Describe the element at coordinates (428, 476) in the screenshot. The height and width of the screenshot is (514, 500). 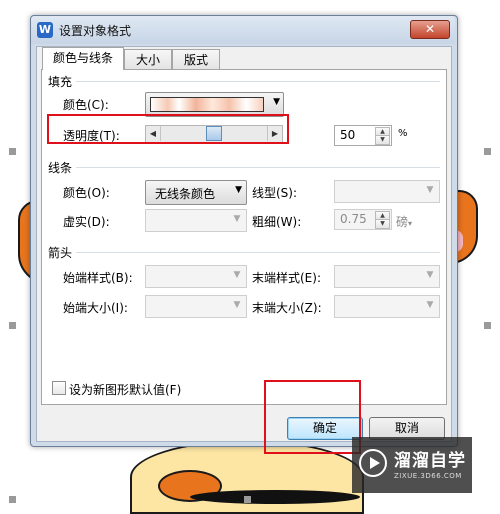
I see `watermark-url: ZIXUE.3D66.COM` at that location.